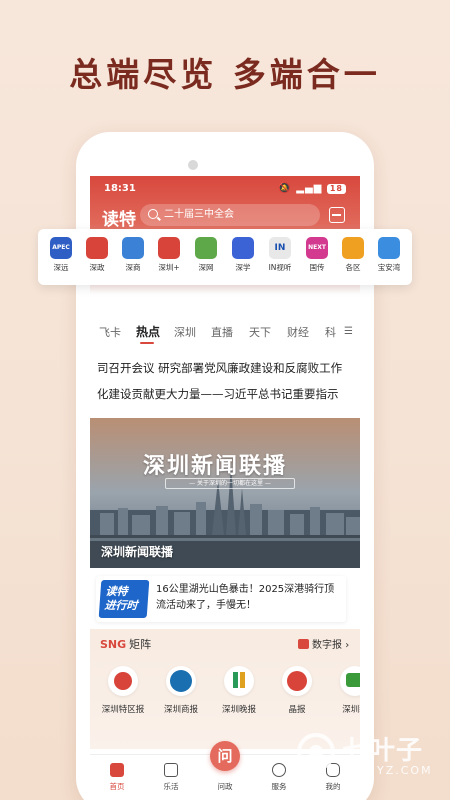 Image resolution: width=450 pixels, height=800 pixels. Describe the element at coordinates (123, 710) in the screenshot. I see `paper-label: 深圳特区报` at that location.